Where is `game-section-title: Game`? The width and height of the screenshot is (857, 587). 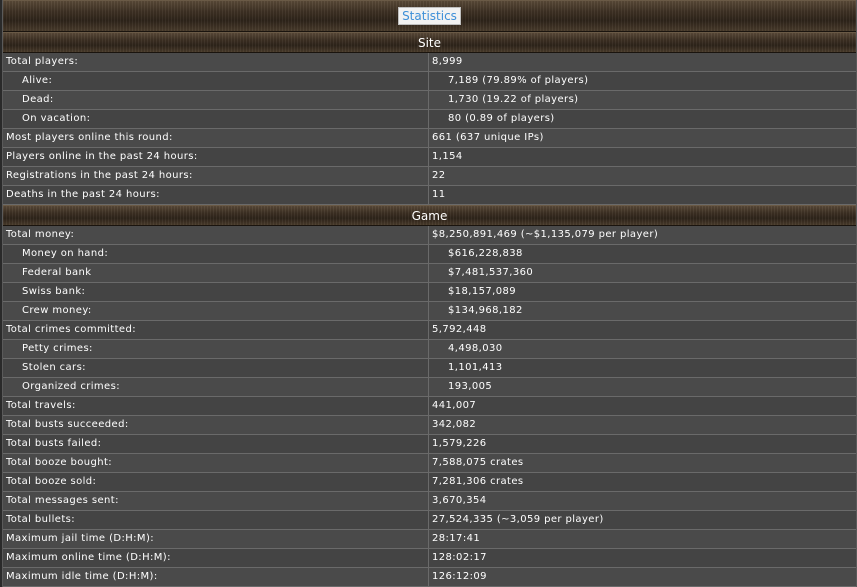 game-section-title: Game is located at coordinates (429, 215).